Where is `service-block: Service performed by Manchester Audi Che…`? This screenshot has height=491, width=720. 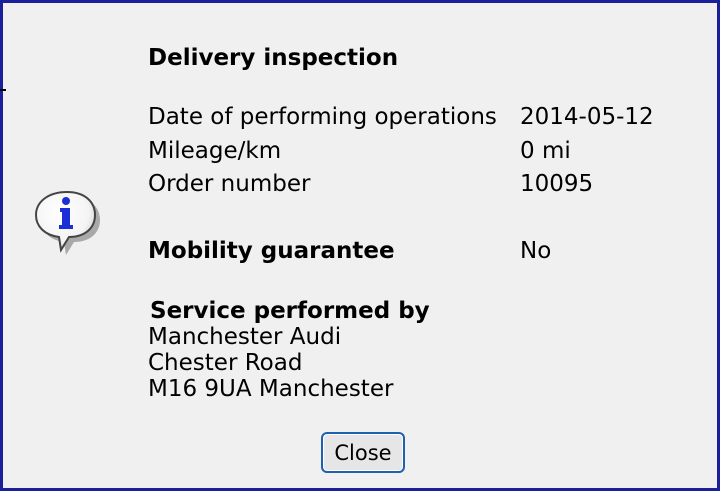 service-block: Service performed by Manchester Audi Che… is located at coordinates (289, 350).